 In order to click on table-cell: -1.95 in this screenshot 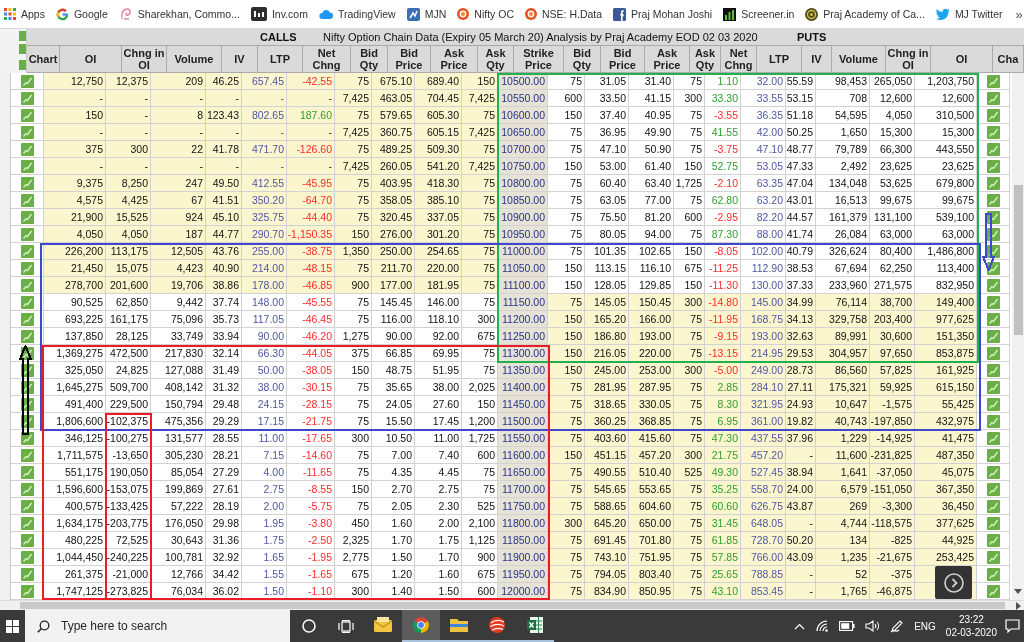, I will do `click(311, 557)`.